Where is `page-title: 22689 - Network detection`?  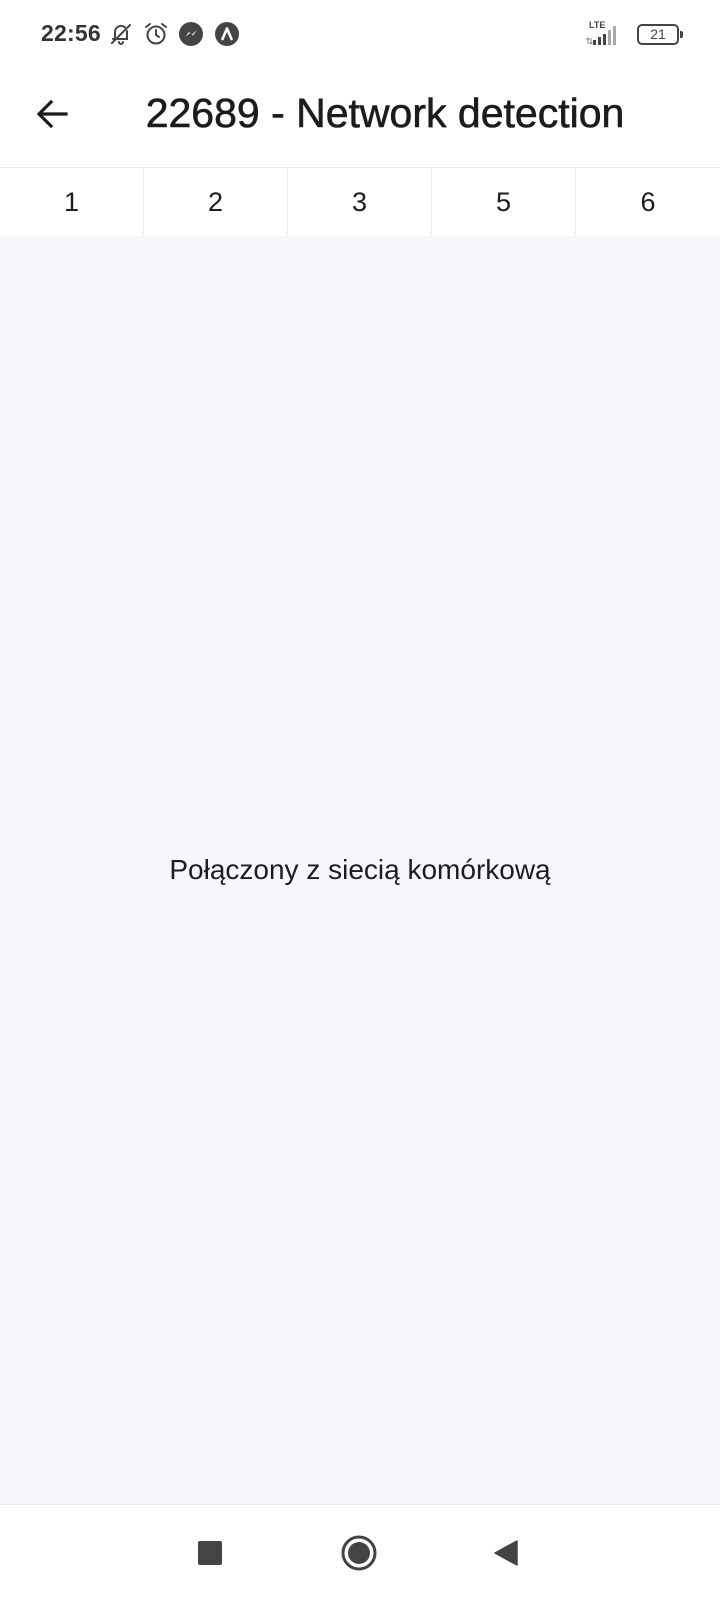
page-title: 22689 - Network detection is located at coordinates (385, 113).